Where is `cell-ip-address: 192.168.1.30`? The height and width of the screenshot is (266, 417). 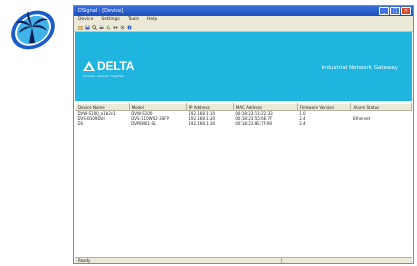 cell-ip-address: 192.168.1.30 is located at coordinates (202, 123).